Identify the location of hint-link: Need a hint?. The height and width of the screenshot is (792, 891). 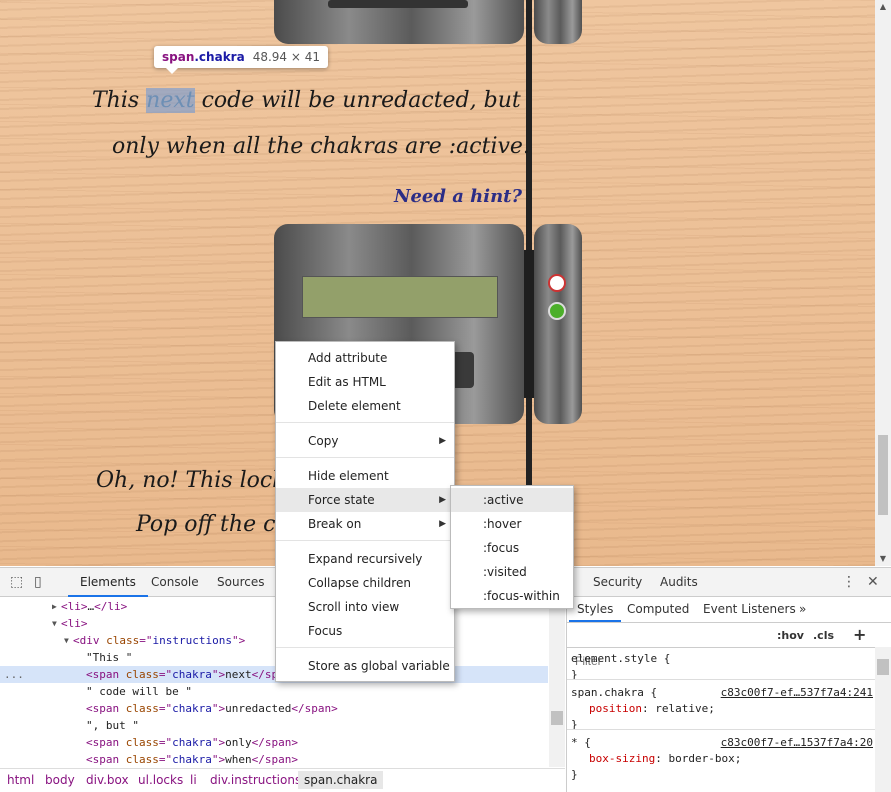
(458, 196).